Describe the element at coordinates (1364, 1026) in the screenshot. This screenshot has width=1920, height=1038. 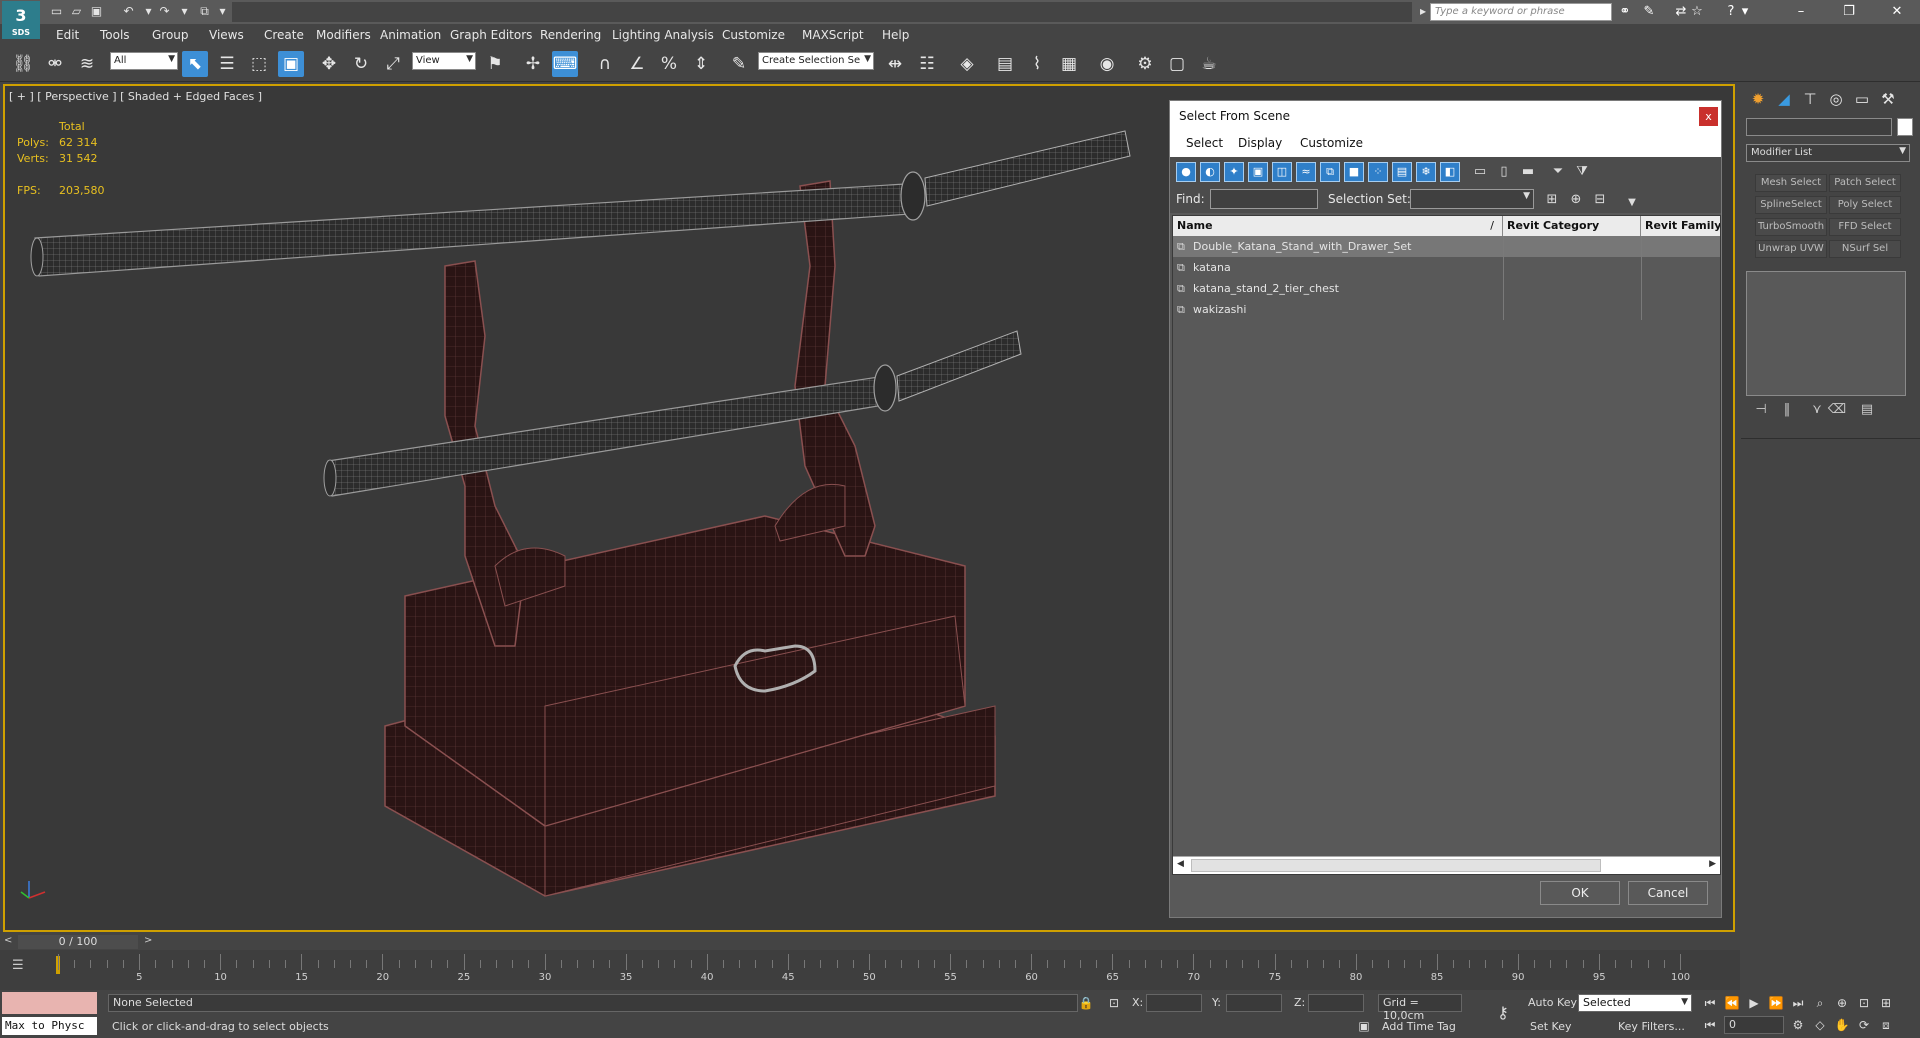
I see `time-tag-icon: ▣` at that location.